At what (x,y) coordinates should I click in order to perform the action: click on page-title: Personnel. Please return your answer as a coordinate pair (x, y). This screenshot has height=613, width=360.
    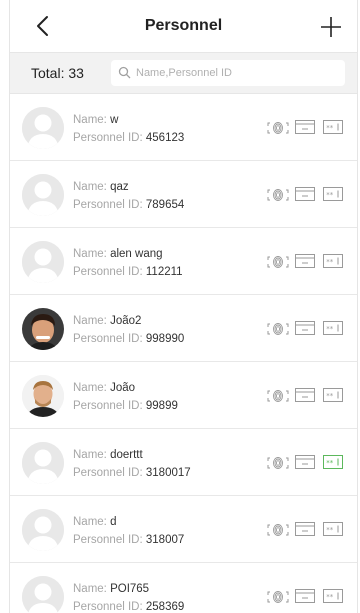
    Looking at the image, I should click on (183, 25).